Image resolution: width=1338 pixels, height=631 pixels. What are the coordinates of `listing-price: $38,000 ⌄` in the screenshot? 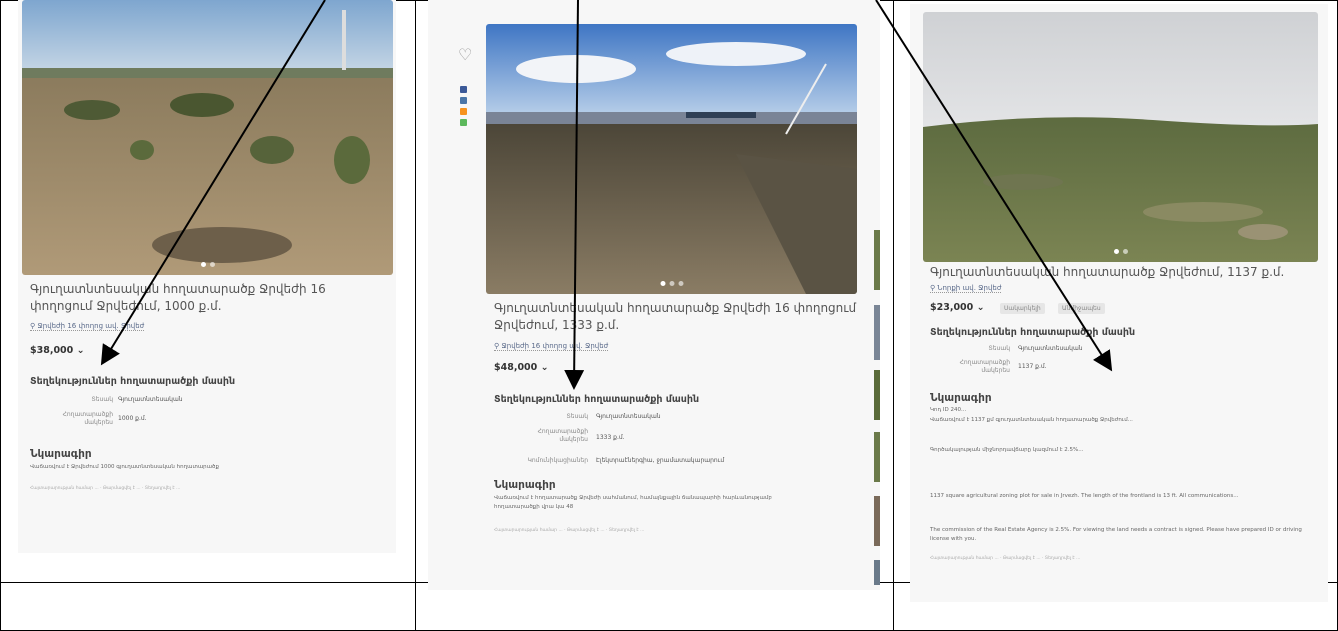 It's located at (57, 350).